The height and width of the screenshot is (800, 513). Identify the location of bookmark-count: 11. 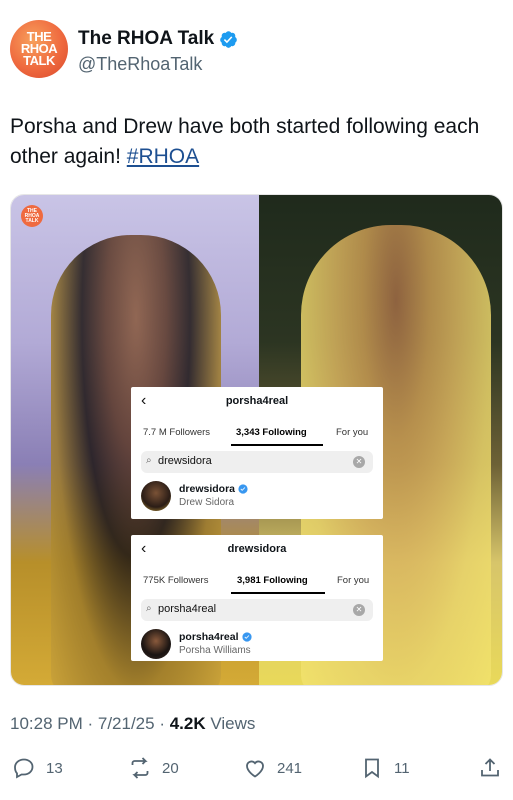
(402, 768).